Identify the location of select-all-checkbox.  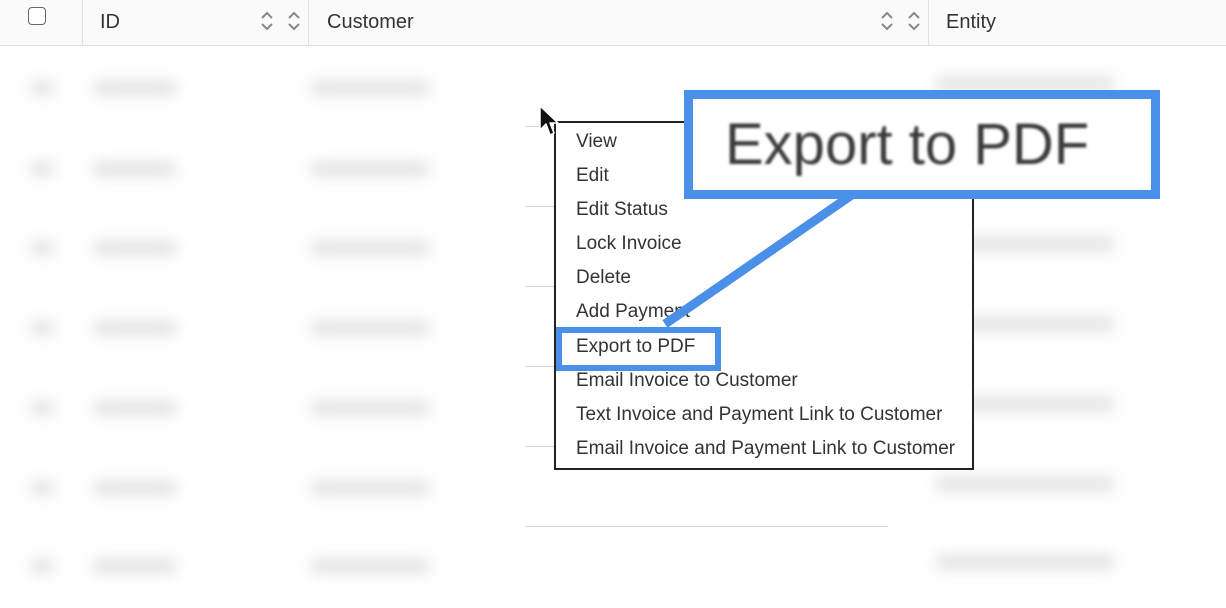
(37, 16).